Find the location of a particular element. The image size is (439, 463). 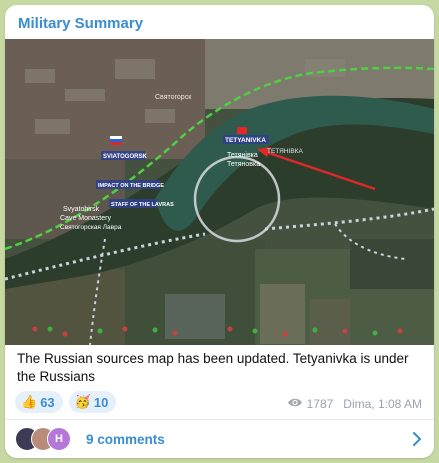

post-meta: 1787 Dima, 1:08 AM is located at coordinates (354, 404).